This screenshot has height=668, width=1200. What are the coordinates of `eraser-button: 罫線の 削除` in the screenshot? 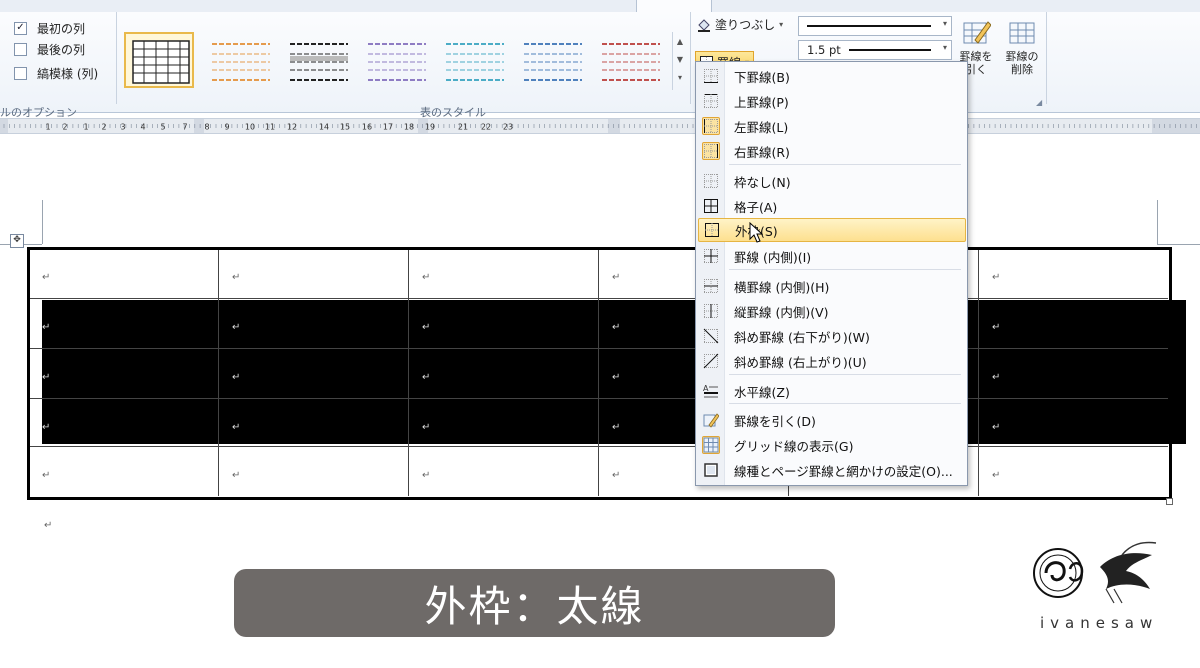 It's located at (1022, 47).